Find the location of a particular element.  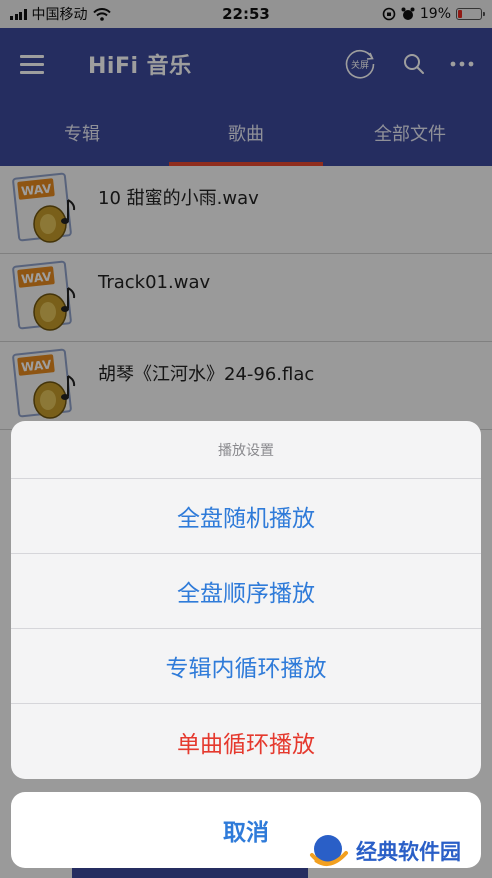

sequential-all-option: 全盘顺序播放 is located at coordinates (246, 591).